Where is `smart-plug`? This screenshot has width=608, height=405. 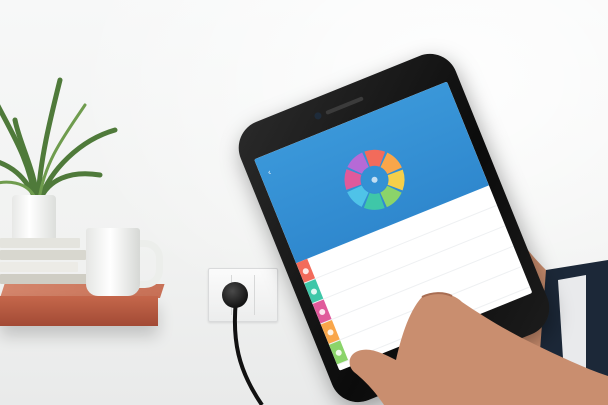 smart-plug is located at coordinates (235, 295).